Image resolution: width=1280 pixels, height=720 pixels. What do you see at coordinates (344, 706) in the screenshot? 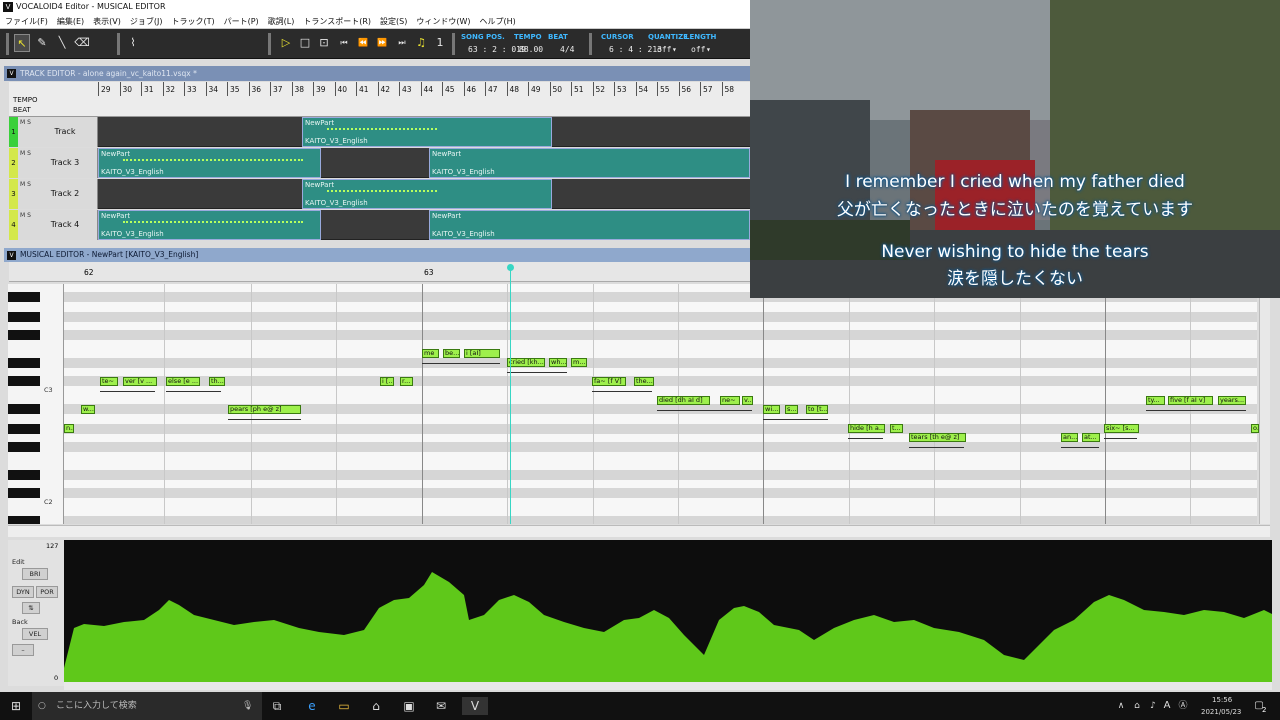
I see `file-explorer-icon: ▭` at bounding box center [344, 706].